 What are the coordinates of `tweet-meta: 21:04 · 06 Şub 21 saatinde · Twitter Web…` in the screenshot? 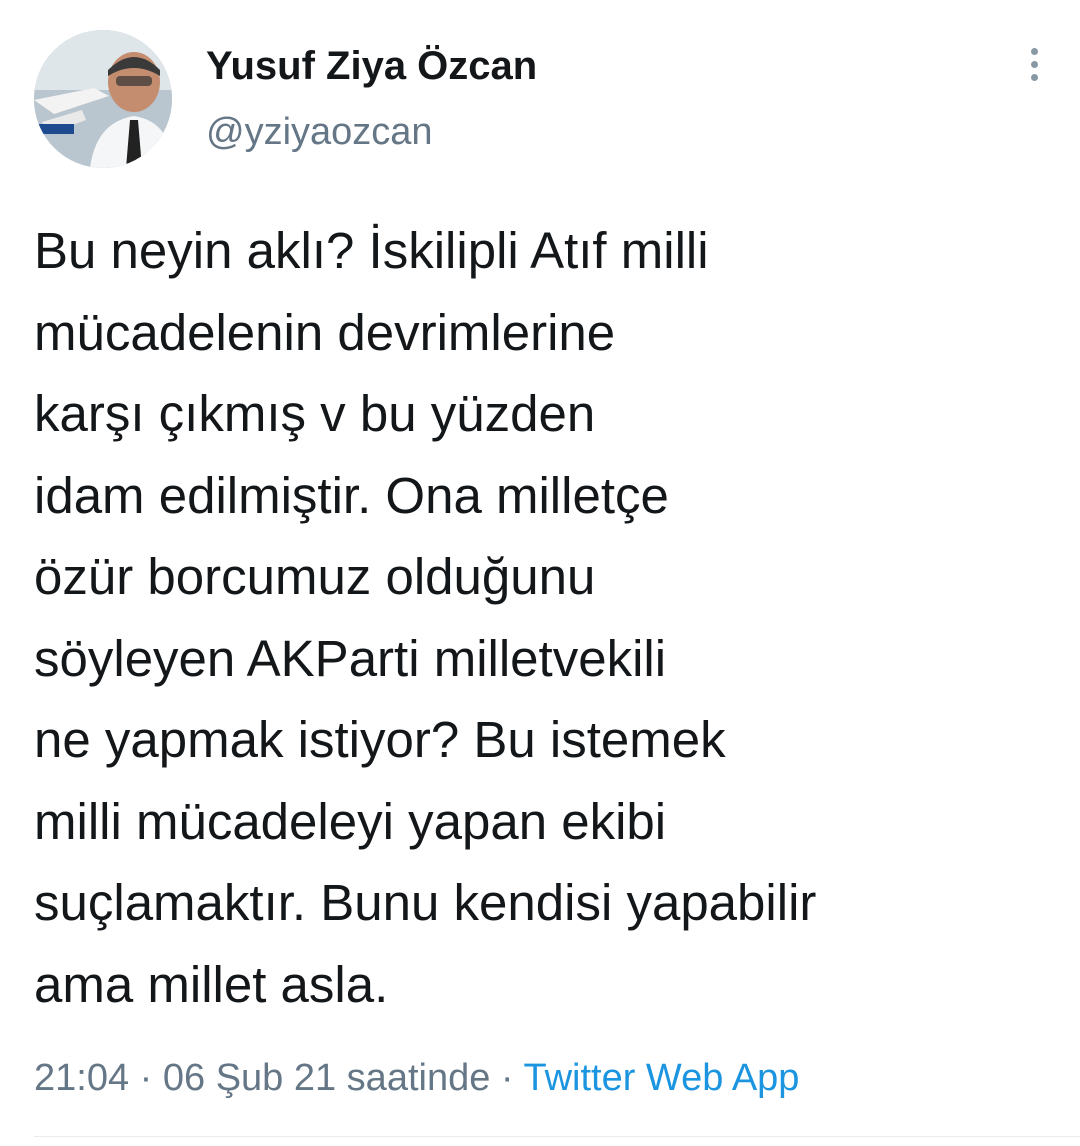 It's located at (416, 1078).